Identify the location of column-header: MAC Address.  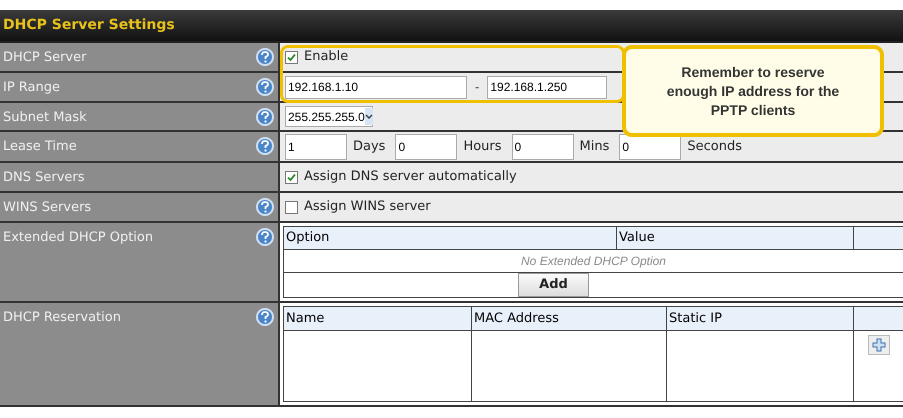
(569, 318).